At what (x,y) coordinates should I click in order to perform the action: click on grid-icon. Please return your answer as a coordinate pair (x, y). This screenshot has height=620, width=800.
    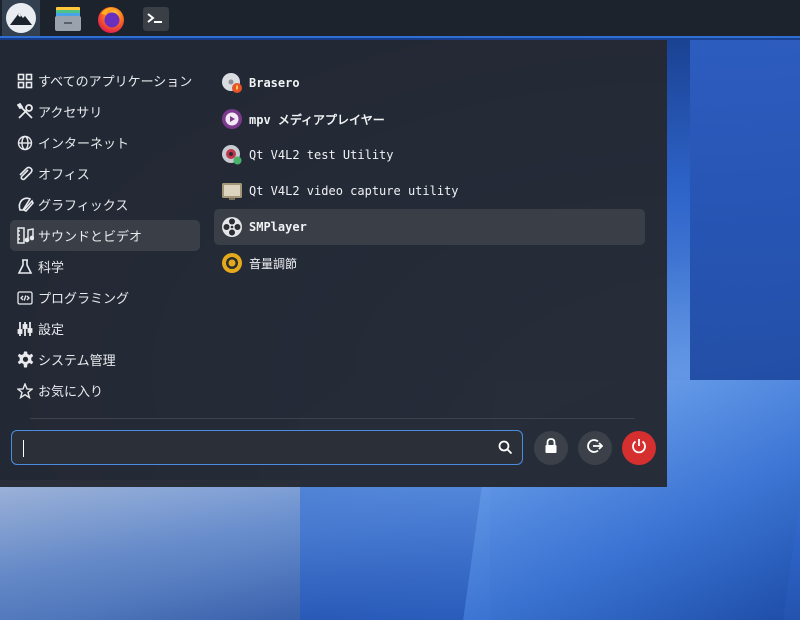
    Looking at the image, I should click on (25, 81).